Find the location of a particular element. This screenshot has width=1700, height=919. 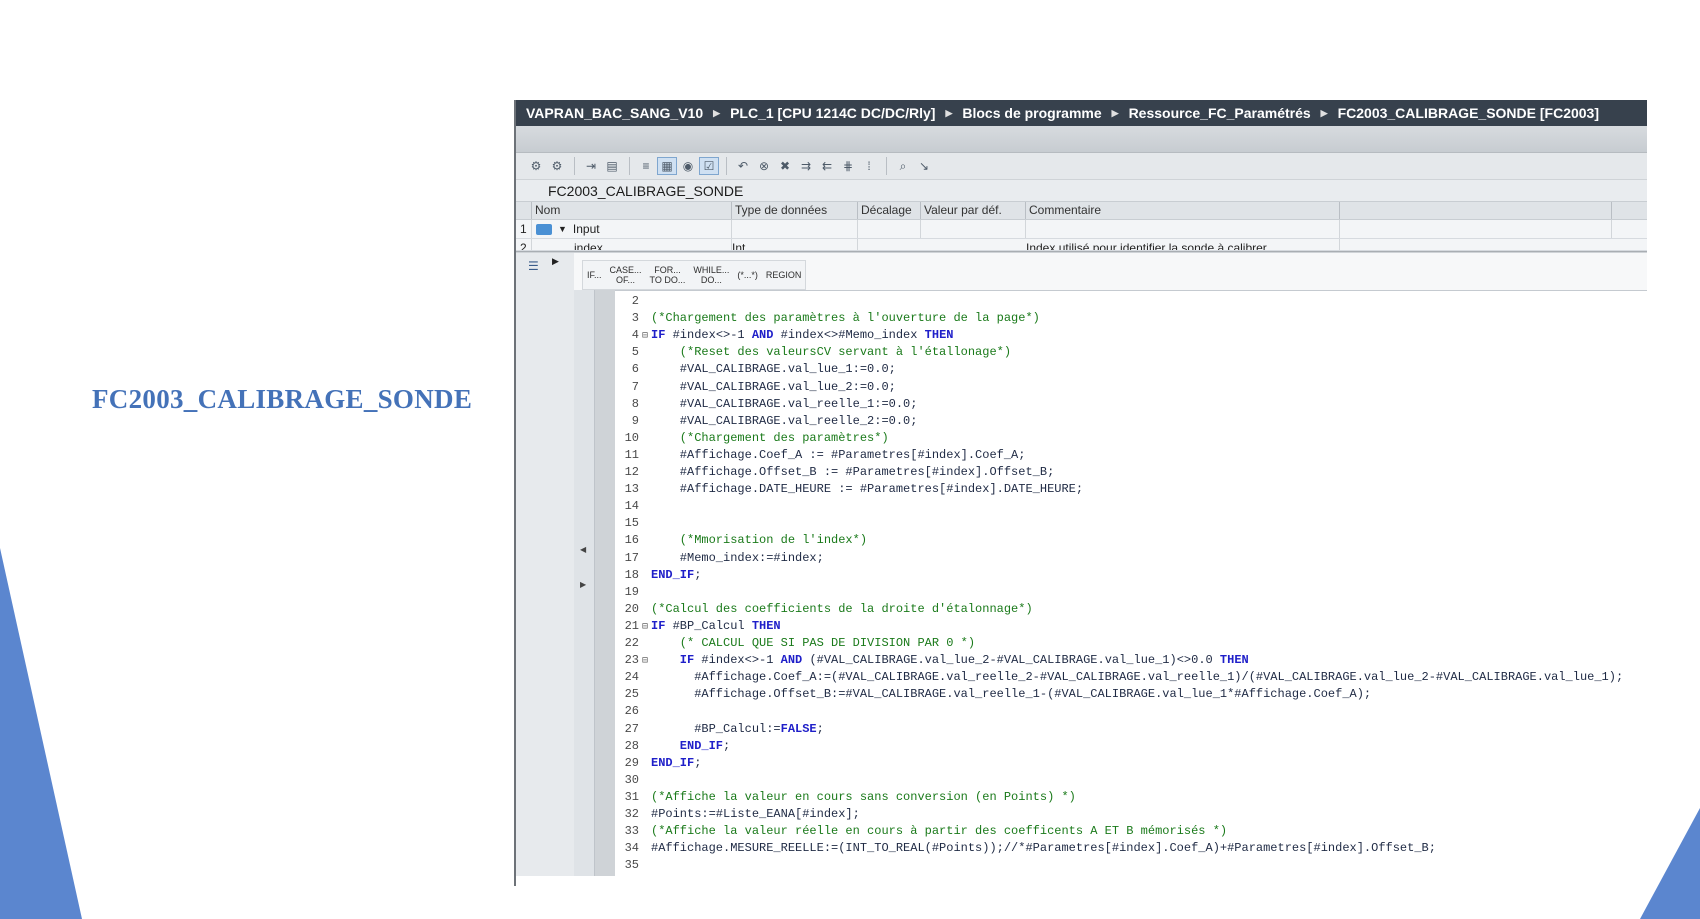

zoom-icon: ⌕ is located at coordinates (903, 166).